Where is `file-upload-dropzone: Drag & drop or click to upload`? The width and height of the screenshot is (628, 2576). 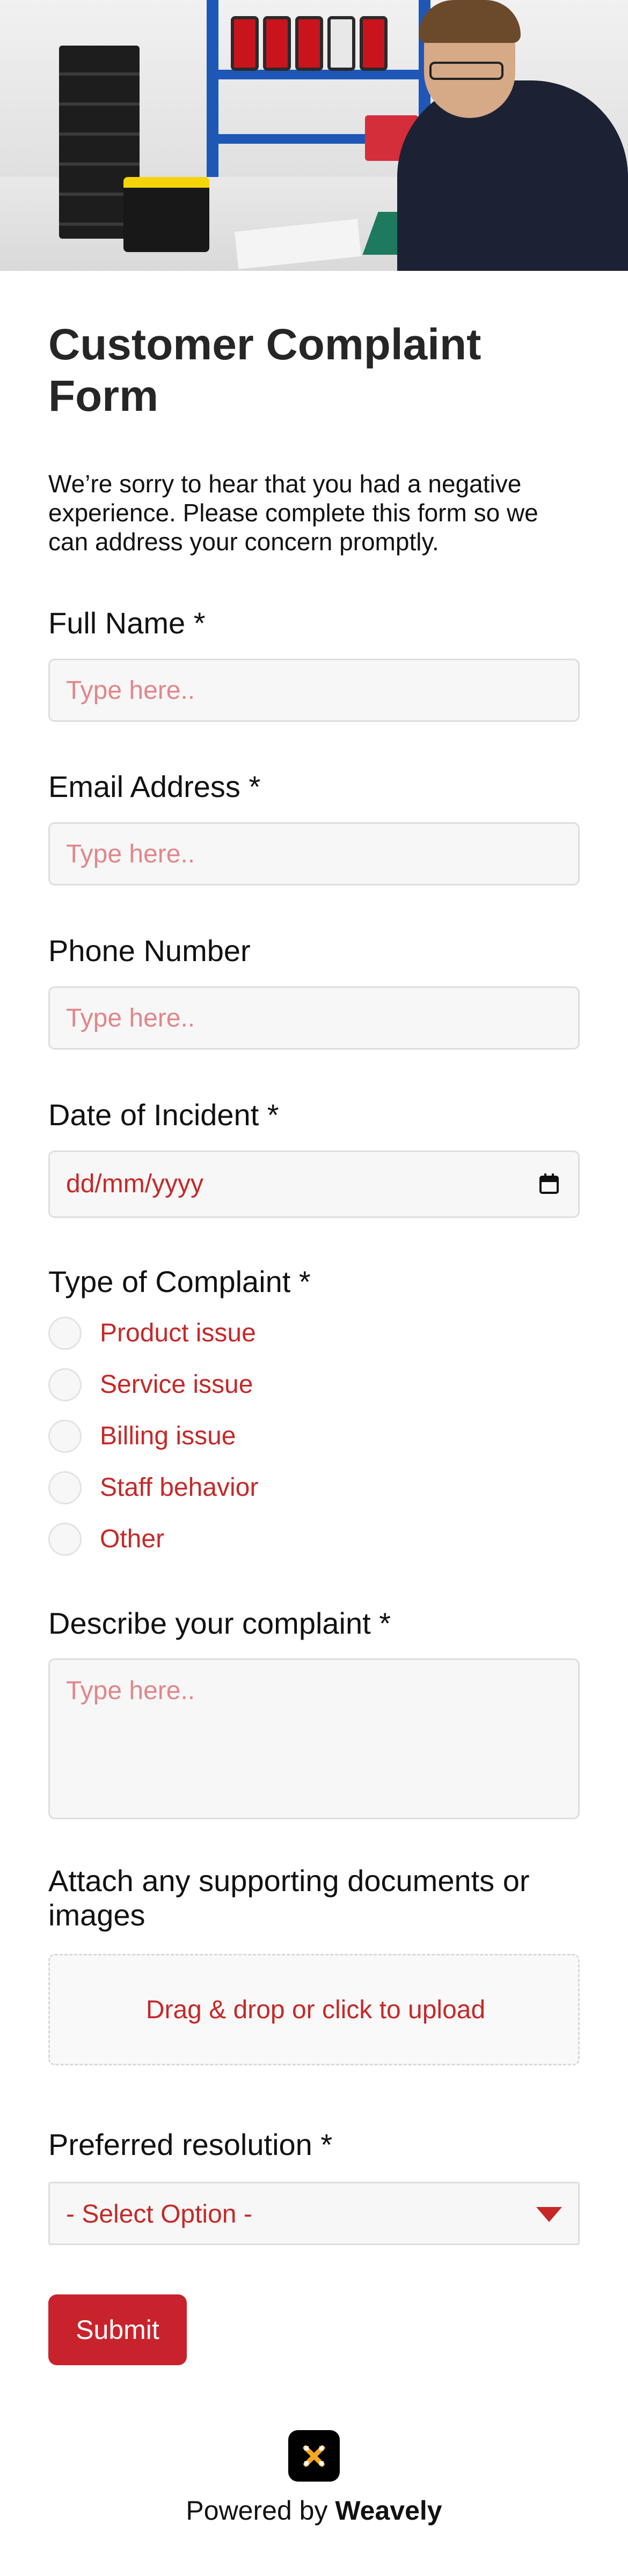 file-upload-dropzone: Drag & drop or click to upload is located at coordinates (314, 2009).